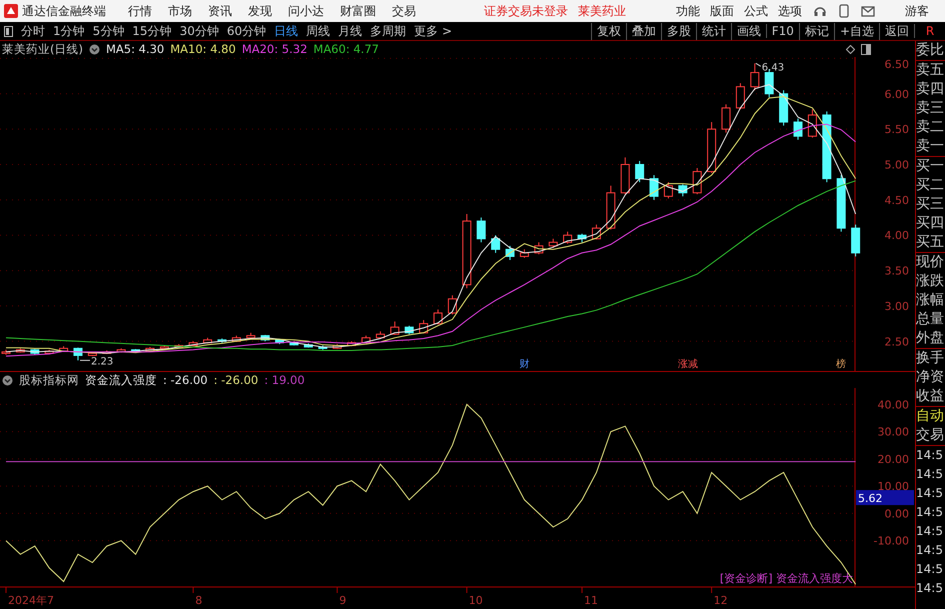 The width and height of the screenshot is (945, 609). I want to click on quote-label: 买三, so click(930, 204).